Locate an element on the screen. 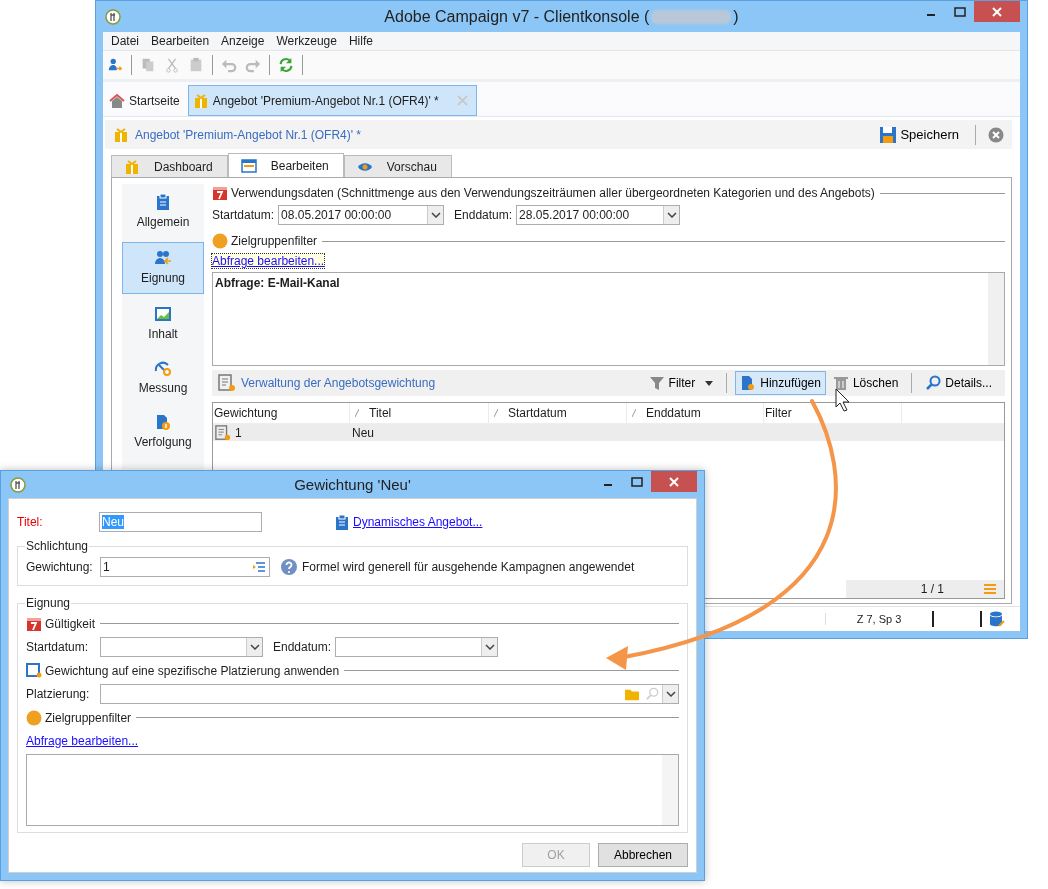 The image size is (1048, 889). list-edit-icon is located at coordinates (259, 567).